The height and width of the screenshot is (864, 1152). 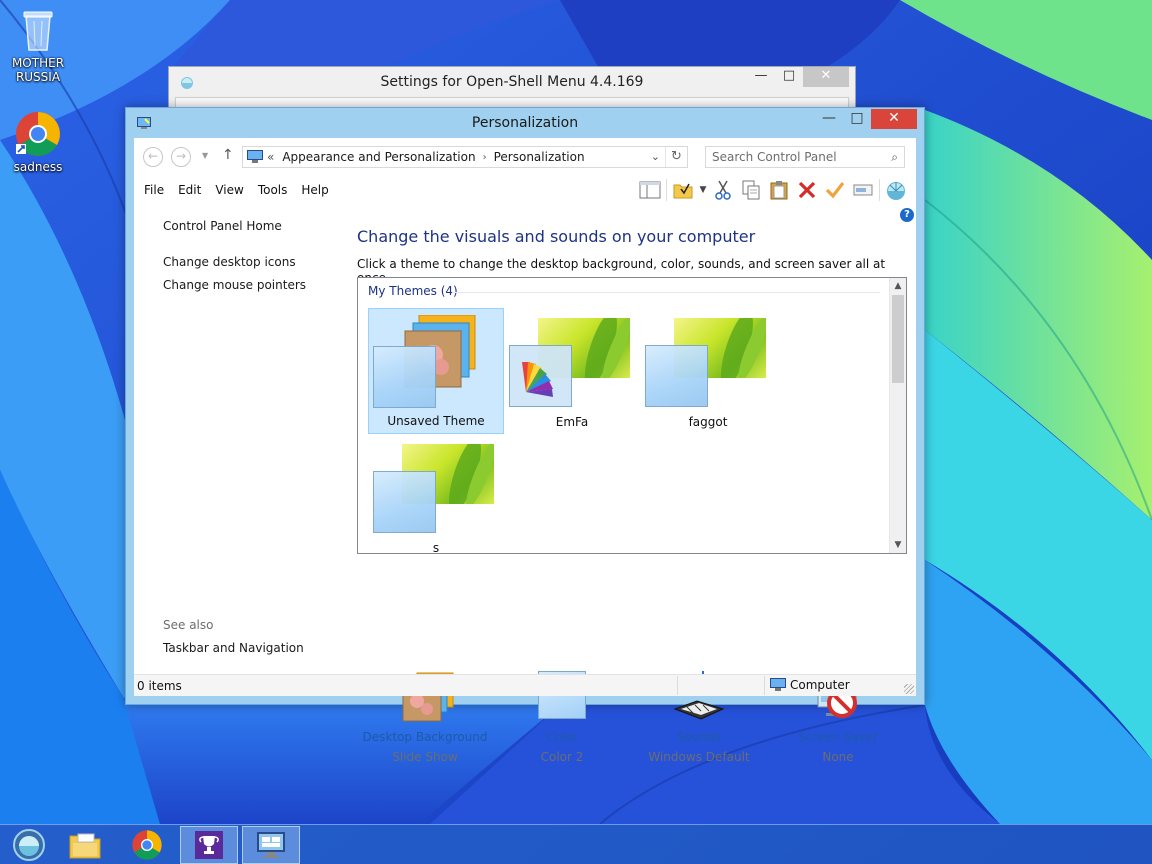 I want to click on window-title: Personalization, so click(x=525, y=123).